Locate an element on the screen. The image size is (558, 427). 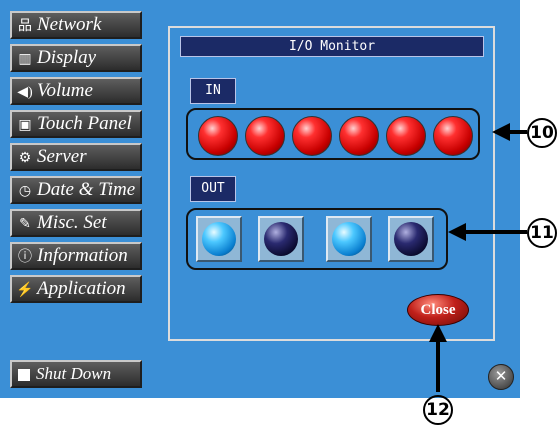
sidebar-item-date-time: ◷ Date & Time is located at coordinates (76, 190).